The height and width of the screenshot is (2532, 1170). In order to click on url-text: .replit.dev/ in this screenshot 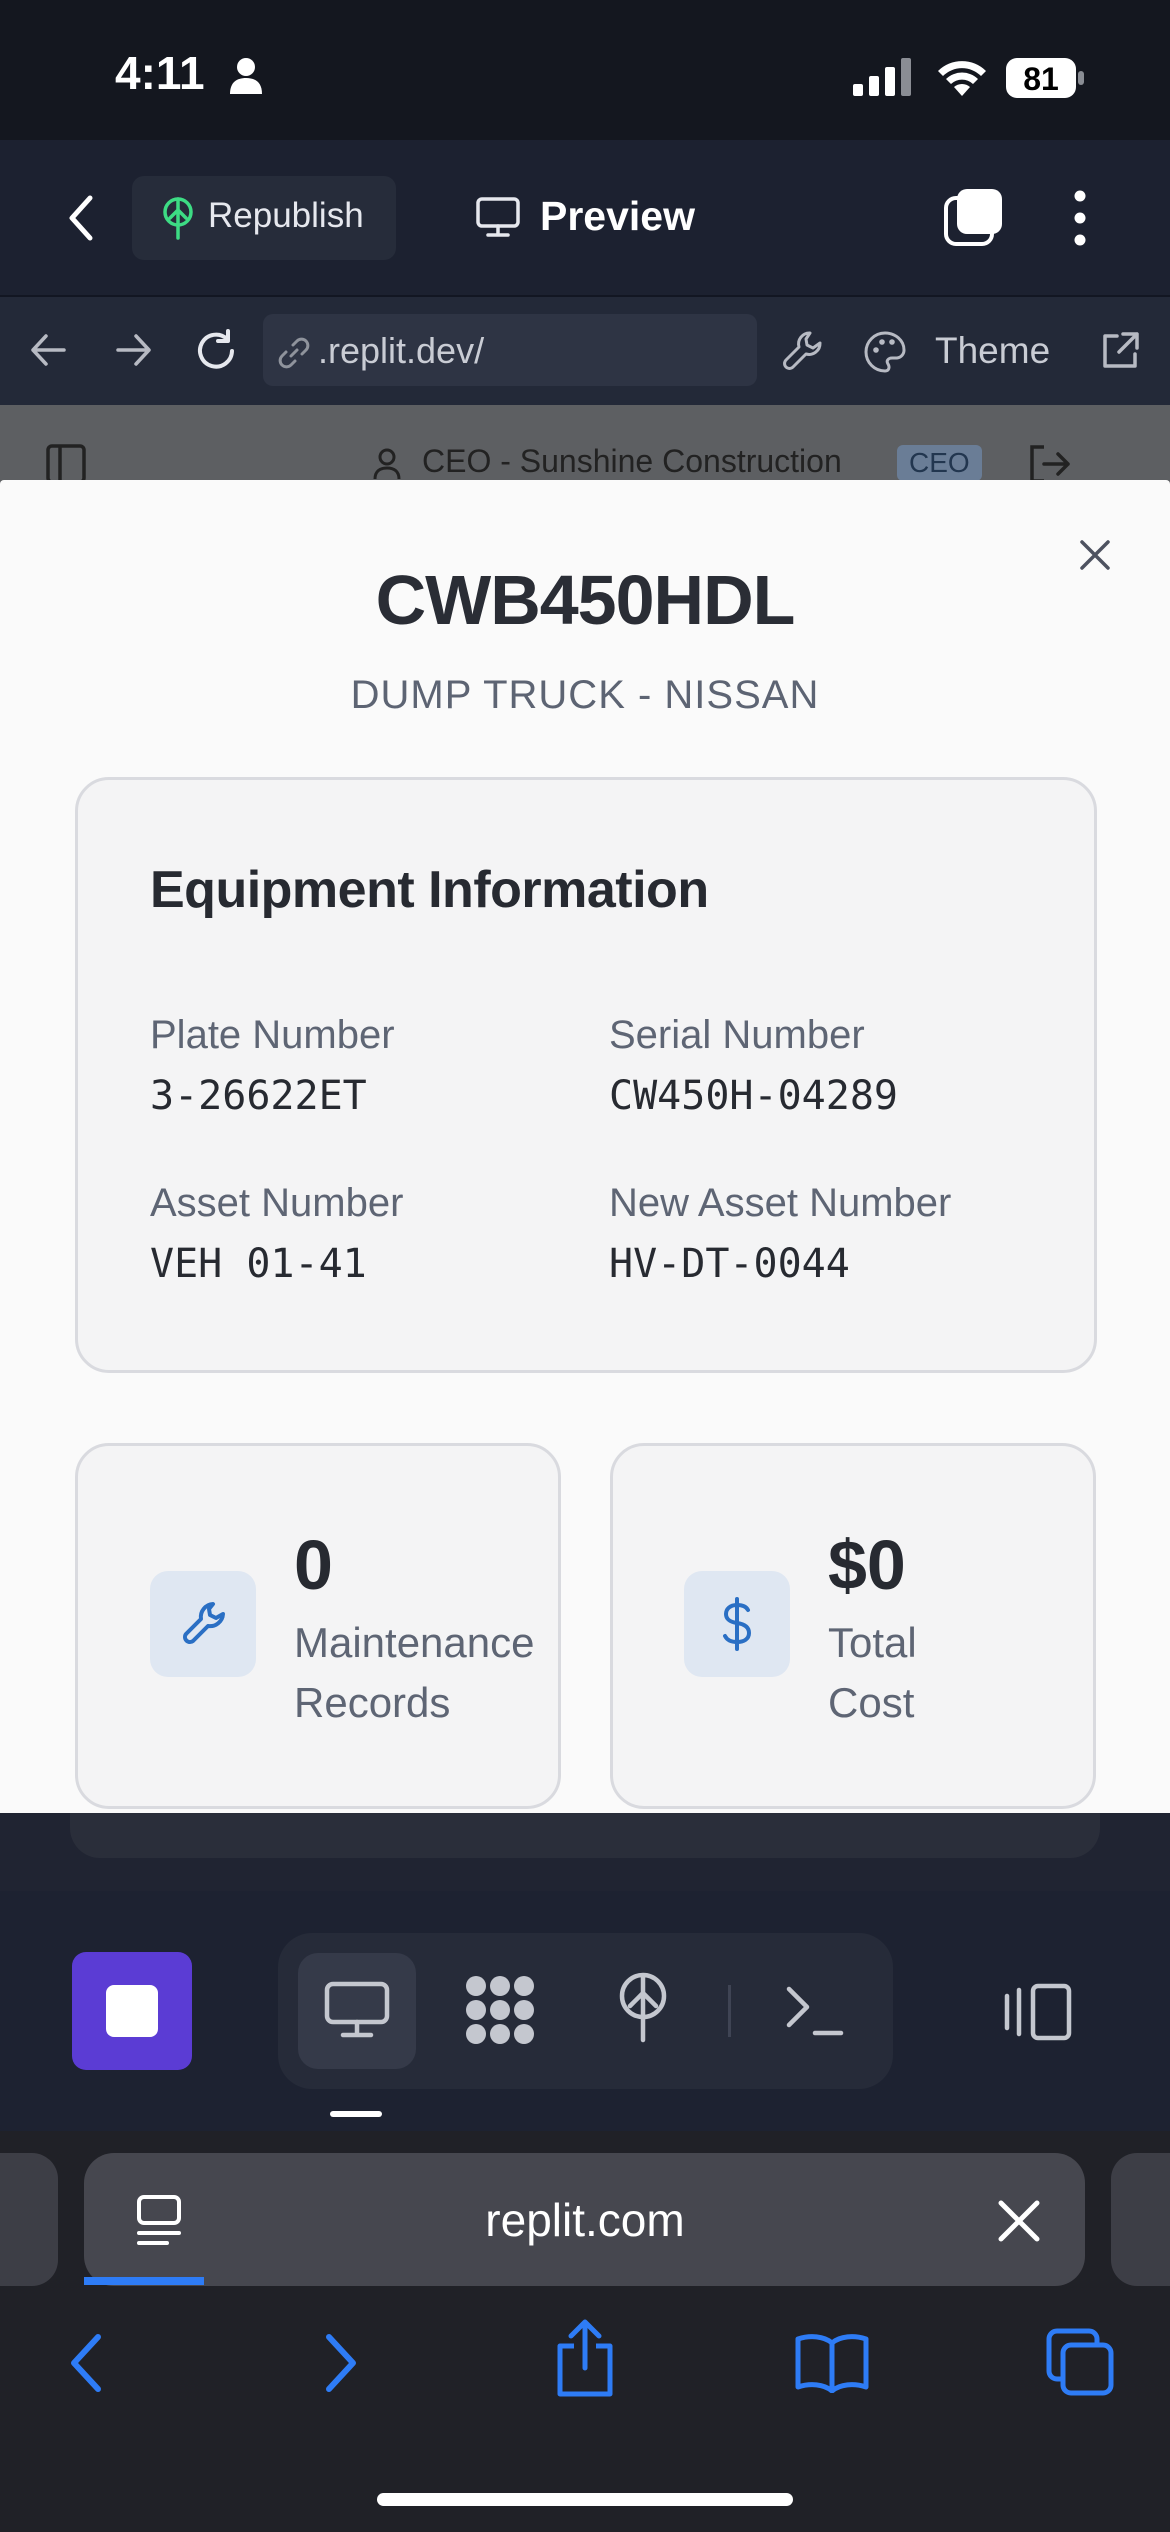, I will do `click(401, 350)`.